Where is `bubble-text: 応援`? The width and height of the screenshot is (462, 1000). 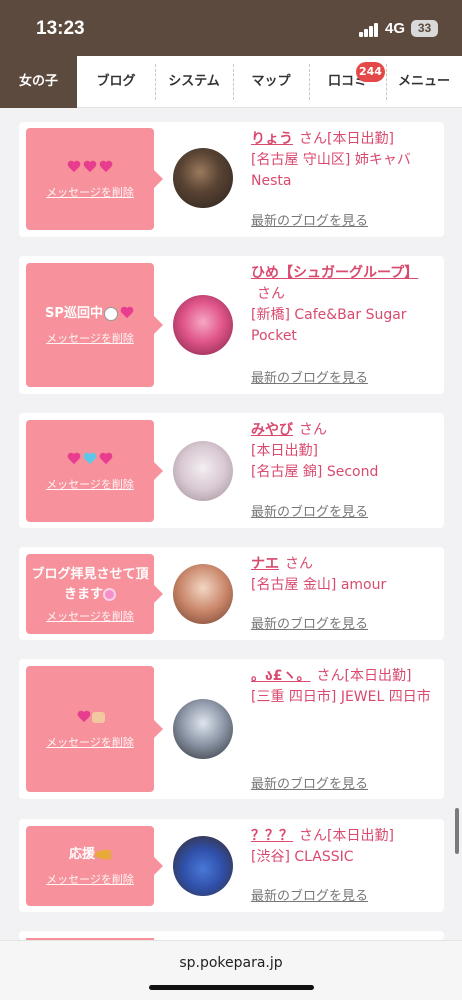
bubble-text: 応援 is located at coordinates (90, 855).